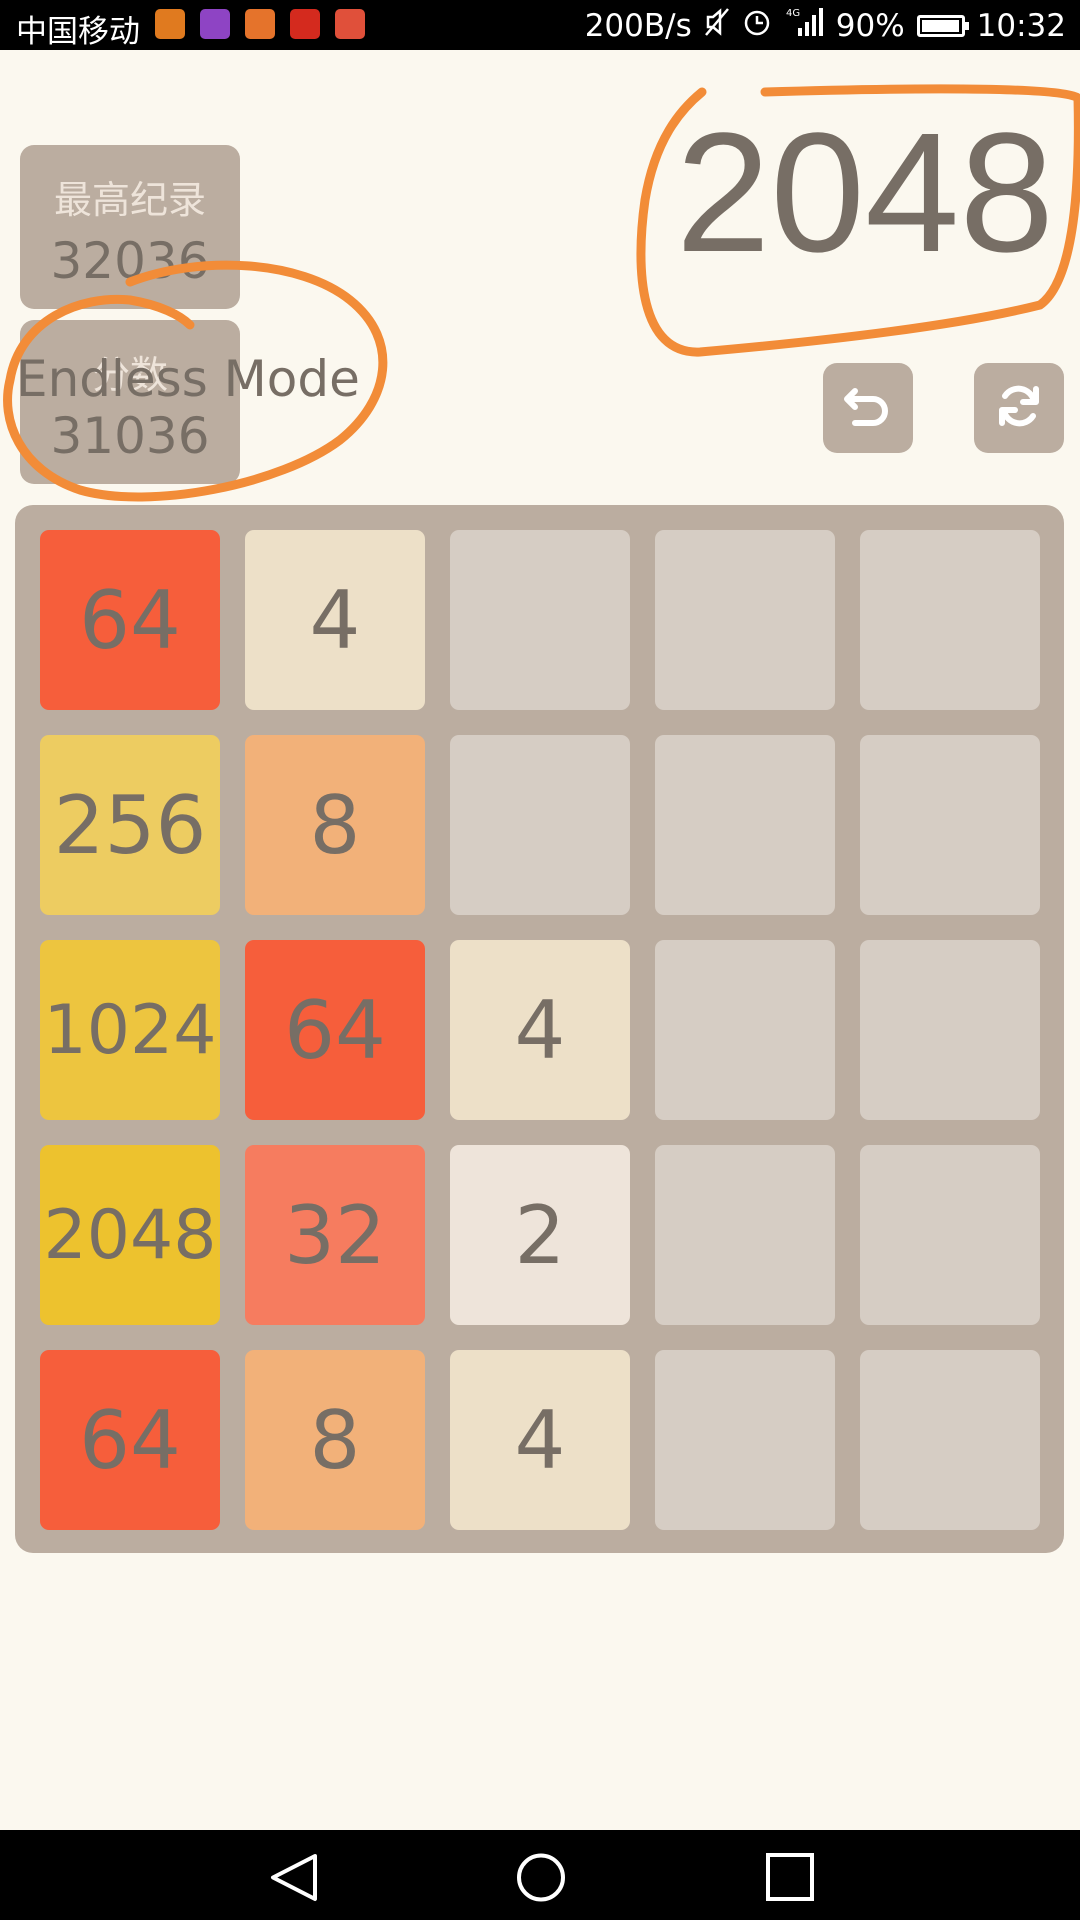 The image size is (1080, 1920). I want to click on best-score-label: 最高纪录, so click(129, 200).